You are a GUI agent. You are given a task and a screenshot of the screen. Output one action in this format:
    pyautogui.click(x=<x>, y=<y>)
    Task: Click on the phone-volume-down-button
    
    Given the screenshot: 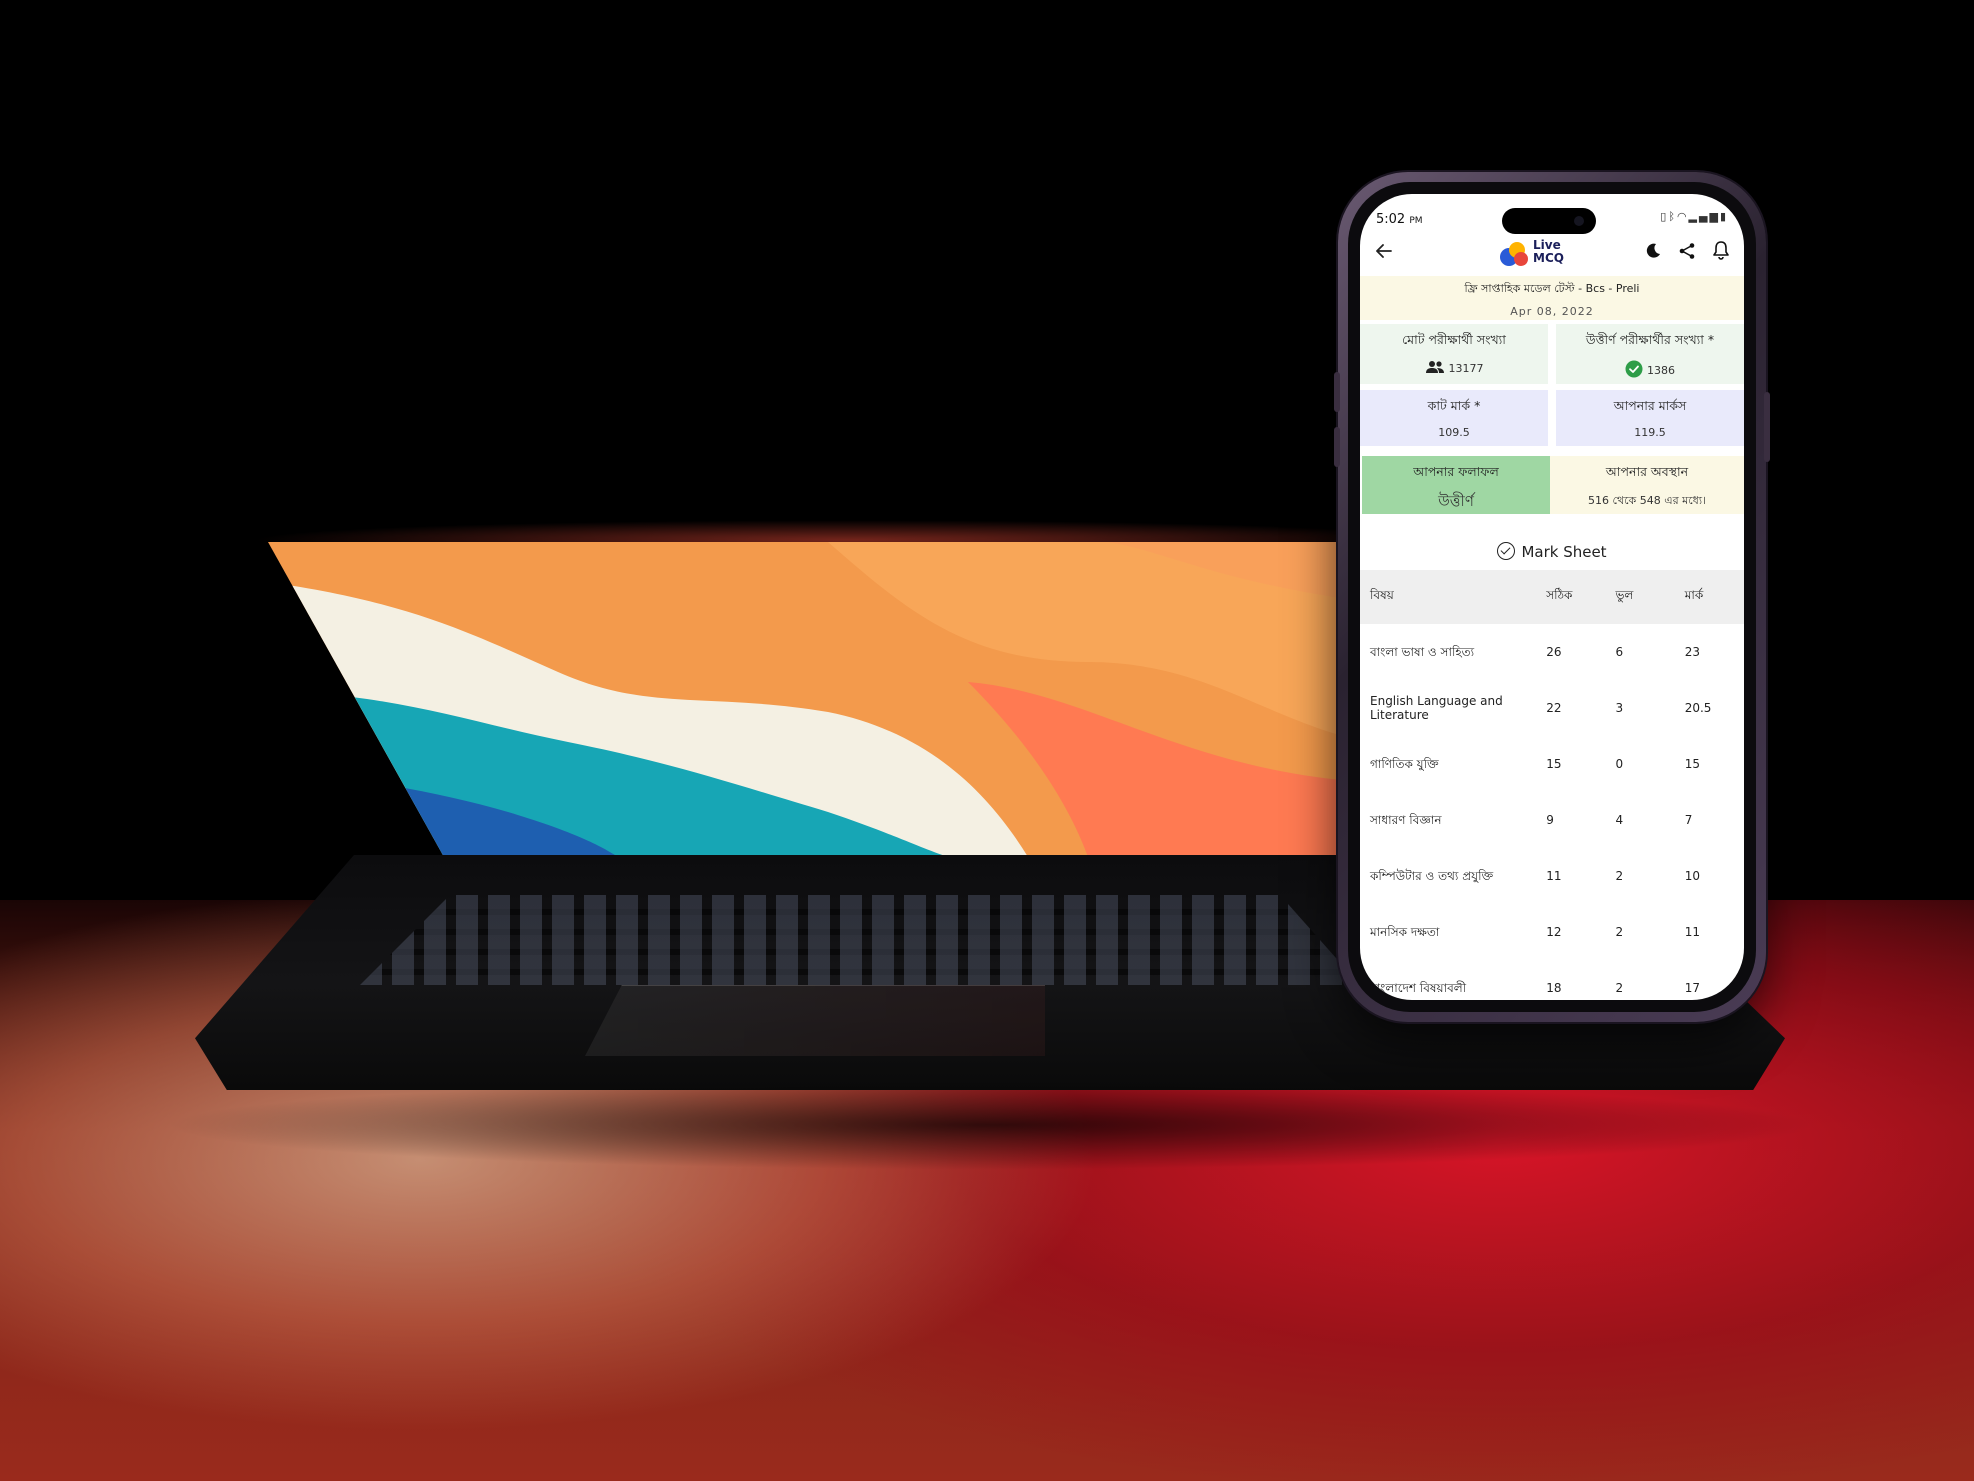 What is the action you would take?
    pyautogui.click(x=1337, y=447)
    